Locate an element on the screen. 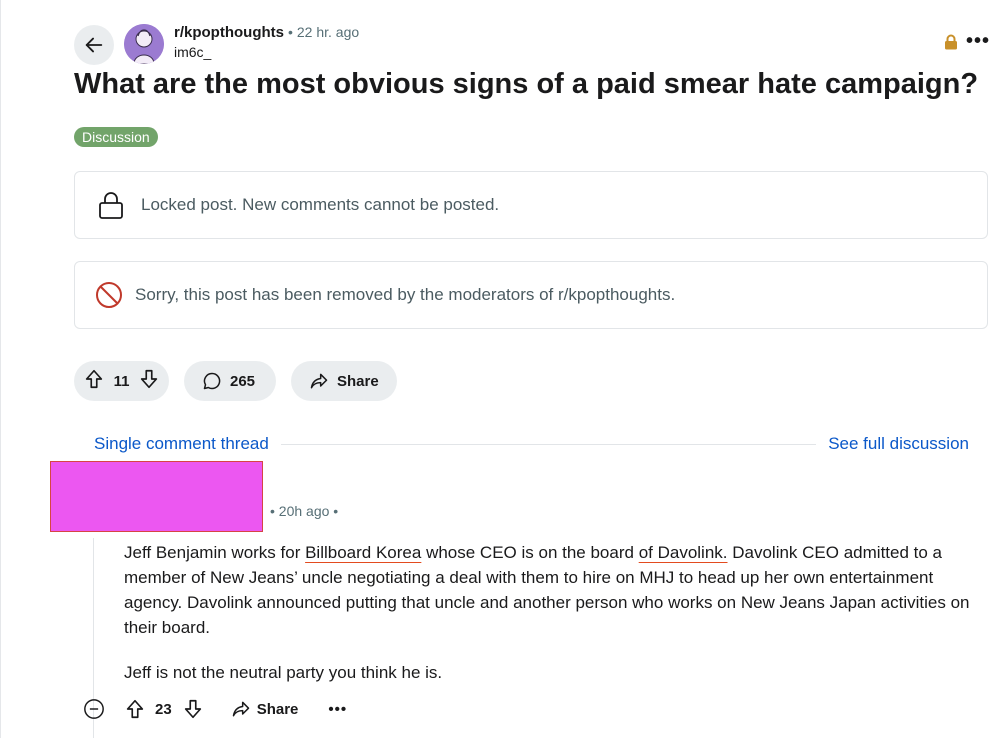 The height and width of the screenshot is (738, 1000). comment-meta: • 20h ago • is located at coordinates (304, 511).